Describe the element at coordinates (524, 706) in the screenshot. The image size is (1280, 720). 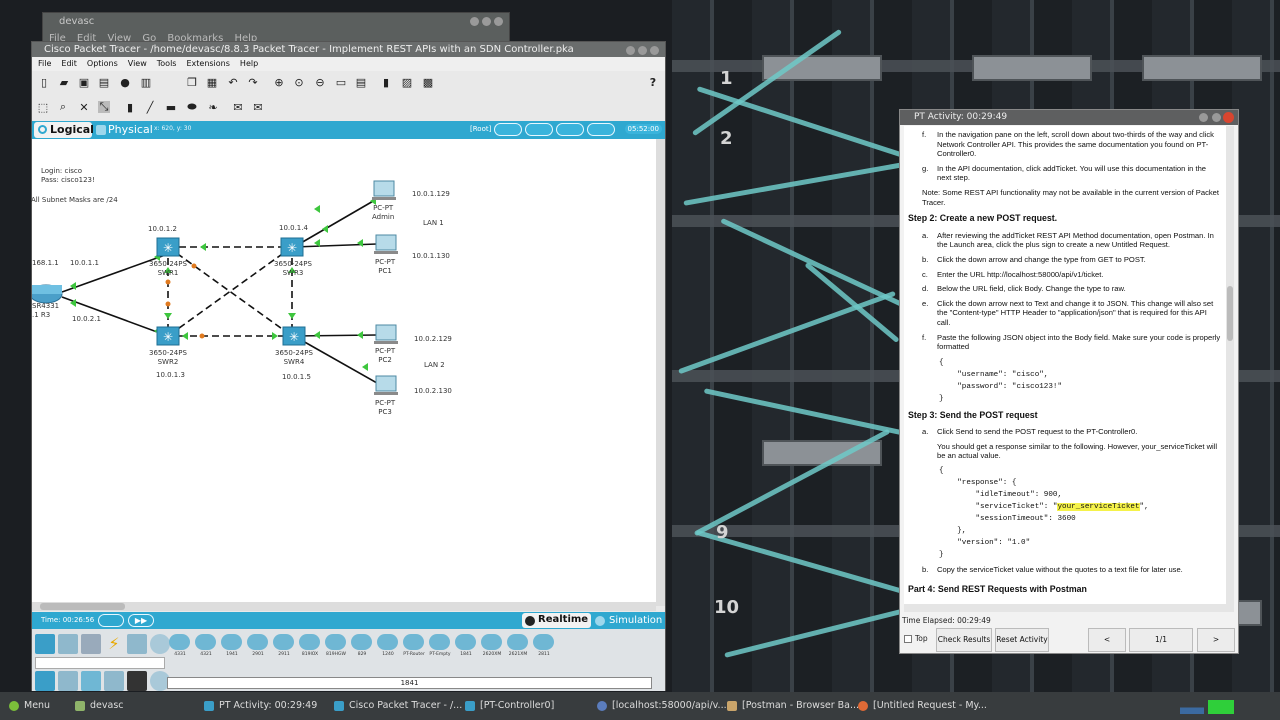
I see `task-pt-controller: [PT-Controller0]` at that location.